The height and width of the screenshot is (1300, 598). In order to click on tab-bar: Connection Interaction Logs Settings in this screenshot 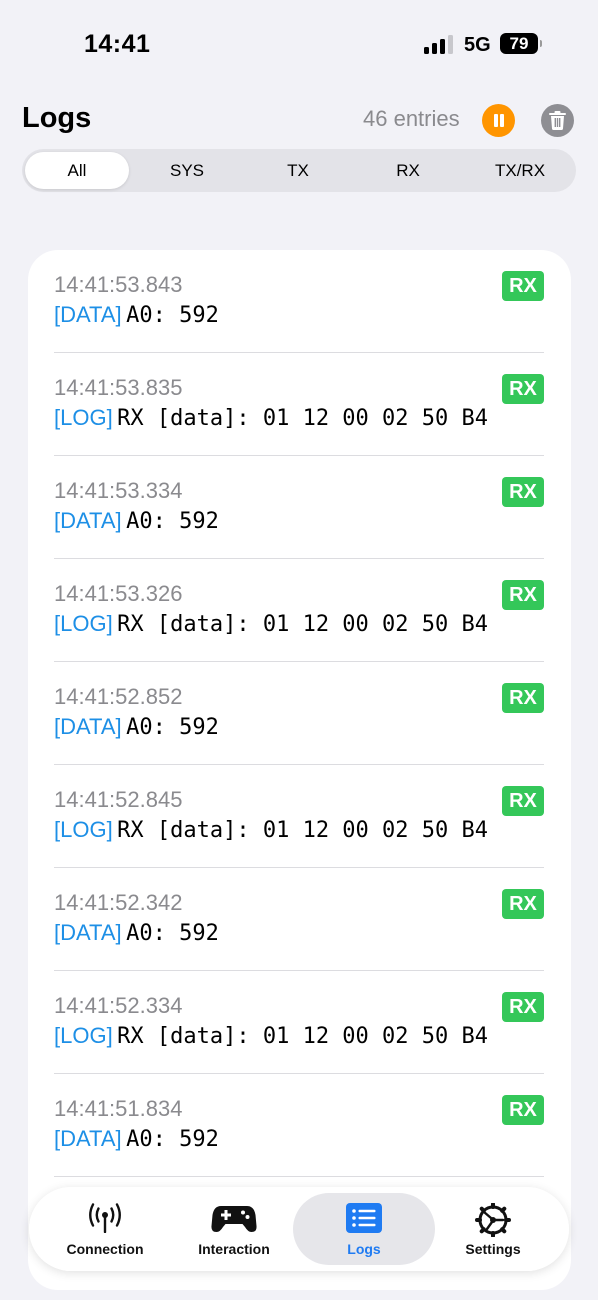, I will do `click(299, 1229)`.